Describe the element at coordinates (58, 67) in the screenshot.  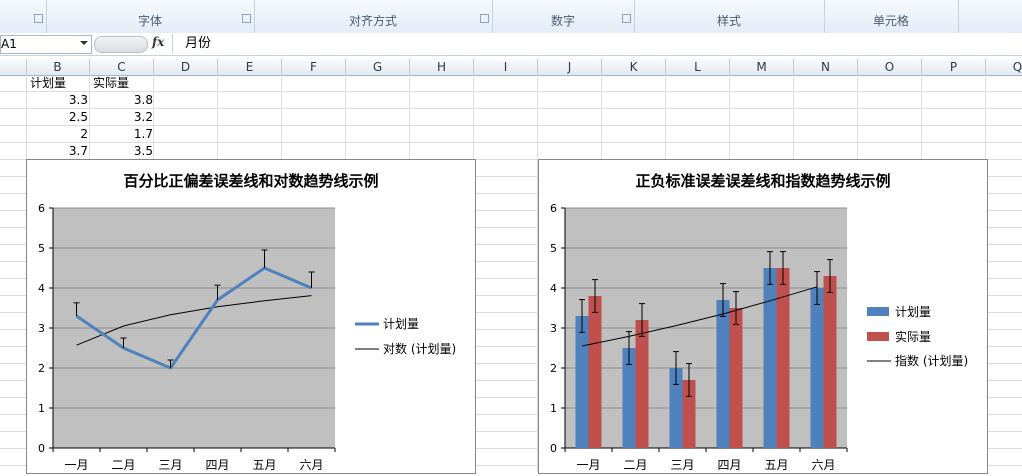
I see `column-header-b: B` at that location.